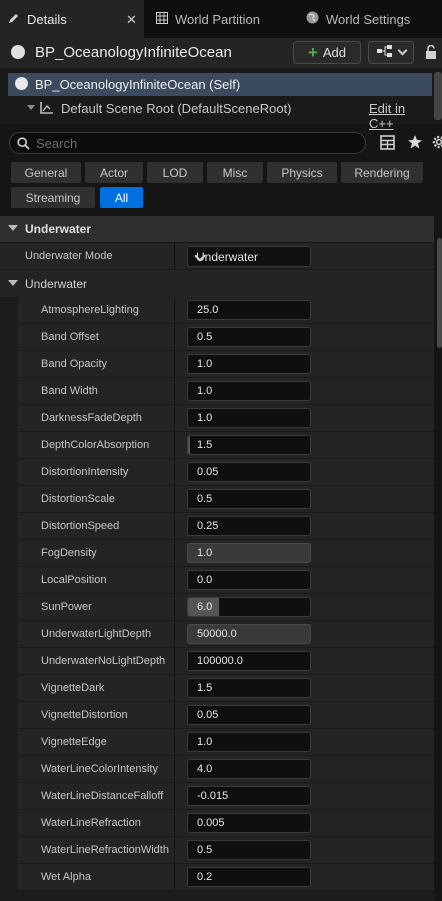 This screenshot has height=901, width=442. I want to click on filter-all: All, so click(121, 197).